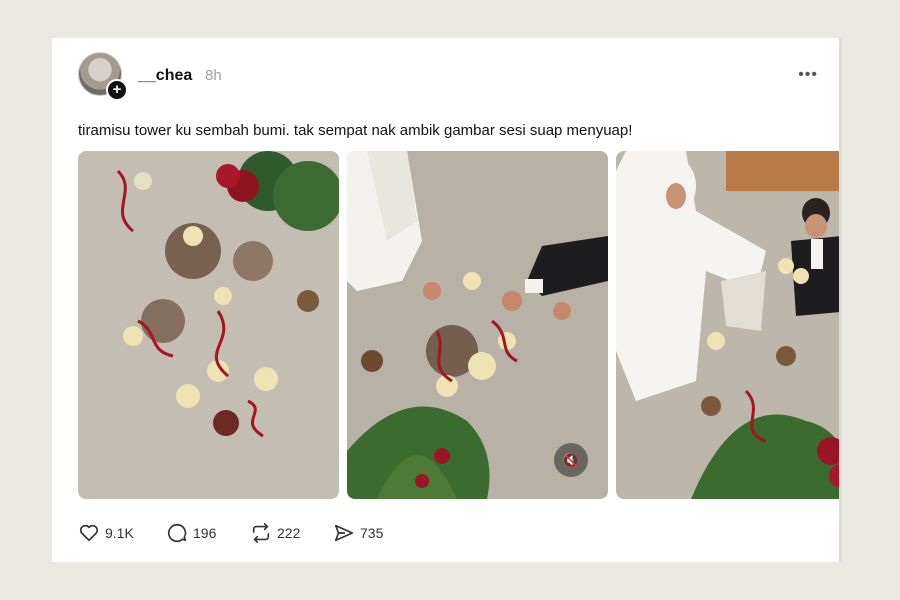  What do you see at coordinates (177, 533) in the screenshot?
I see `comment-icon` at bounding box center [177, 533].